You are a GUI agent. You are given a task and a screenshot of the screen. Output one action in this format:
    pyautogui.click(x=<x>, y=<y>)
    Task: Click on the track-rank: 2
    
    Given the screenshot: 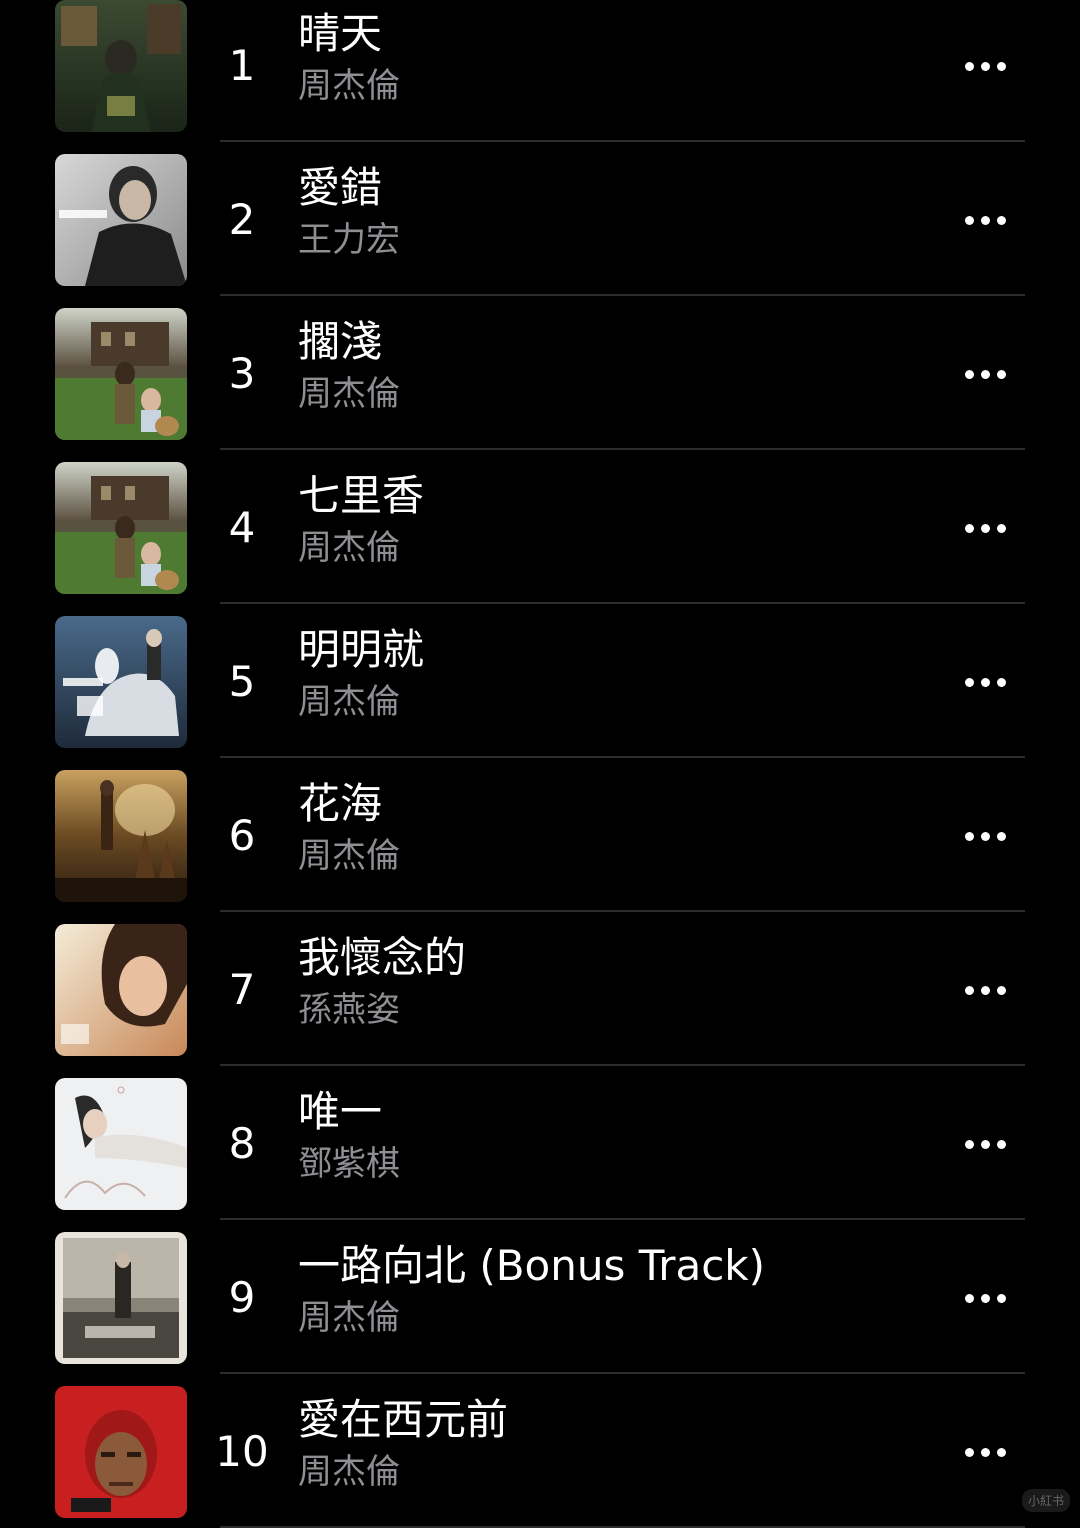 What is the action you would take?
    pyautogui.click(x=242, y=219)
    